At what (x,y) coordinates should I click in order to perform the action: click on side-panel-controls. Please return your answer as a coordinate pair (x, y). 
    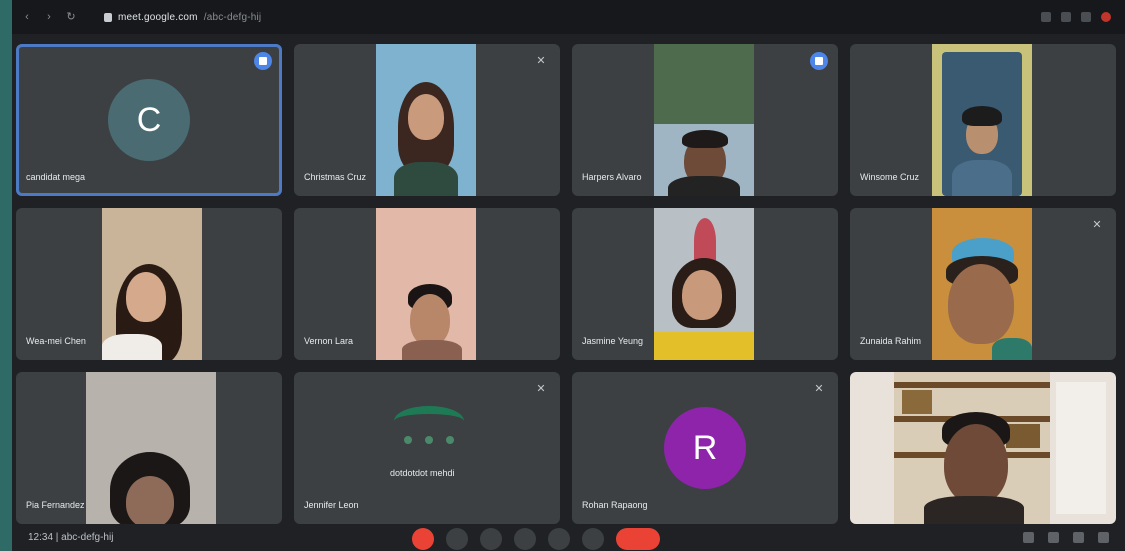
    Looking at the image, I should click on (1066, 537).